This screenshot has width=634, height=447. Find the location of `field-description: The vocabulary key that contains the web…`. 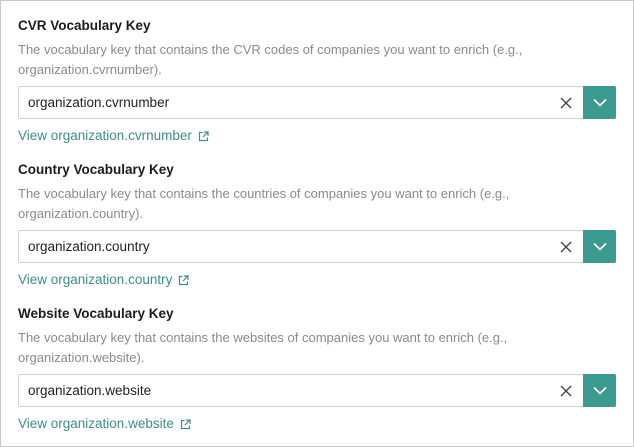

field-description: The vocabulary key that contains the web… is located at coordinates (263, 347).